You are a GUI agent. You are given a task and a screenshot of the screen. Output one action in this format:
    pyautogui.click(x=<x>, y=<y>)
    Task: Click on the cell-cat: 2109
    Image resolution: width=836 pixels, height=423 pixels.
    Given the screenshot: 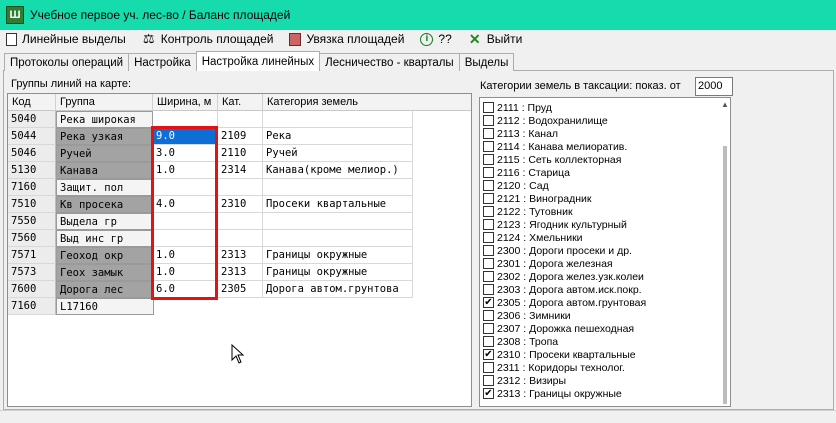 What is the action you would take?
    pyautogui.click(x=240, y=136)
    